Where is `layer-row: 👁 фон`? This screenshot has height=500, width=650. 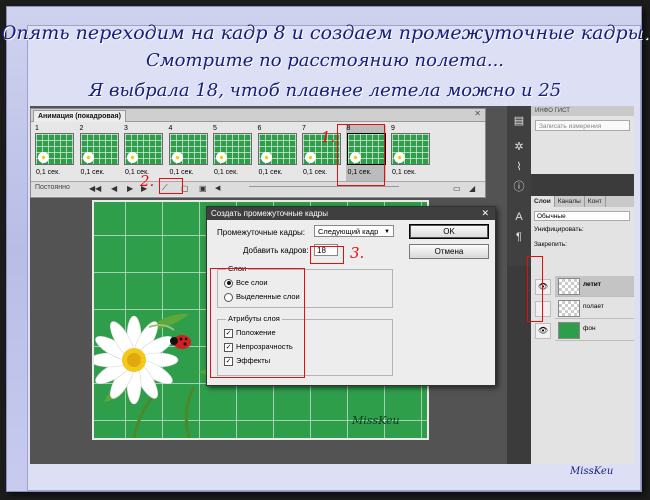
layer-row: 👁 фон is located at coordinates (584, 330).